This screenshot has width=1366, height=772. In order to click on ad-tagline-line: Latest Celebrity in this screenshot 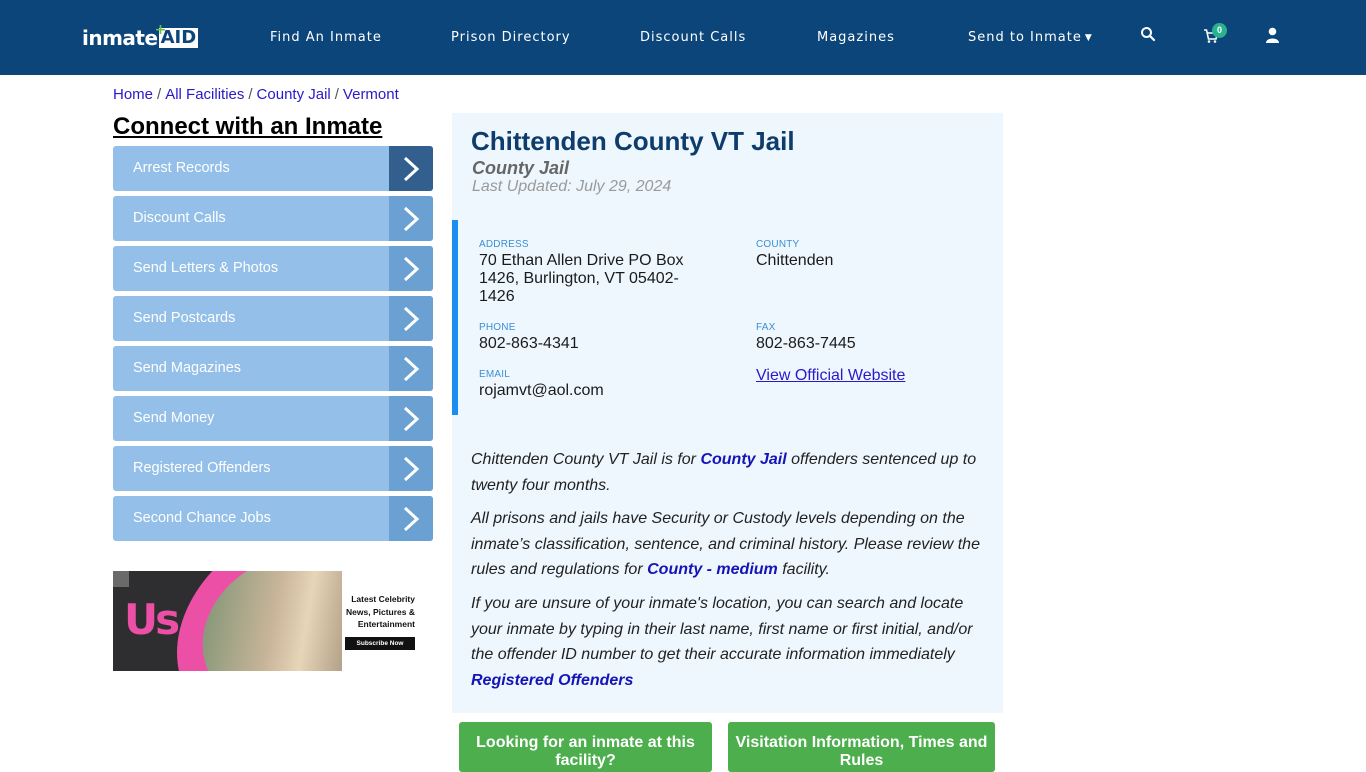, I will do `click(383, 599)`.